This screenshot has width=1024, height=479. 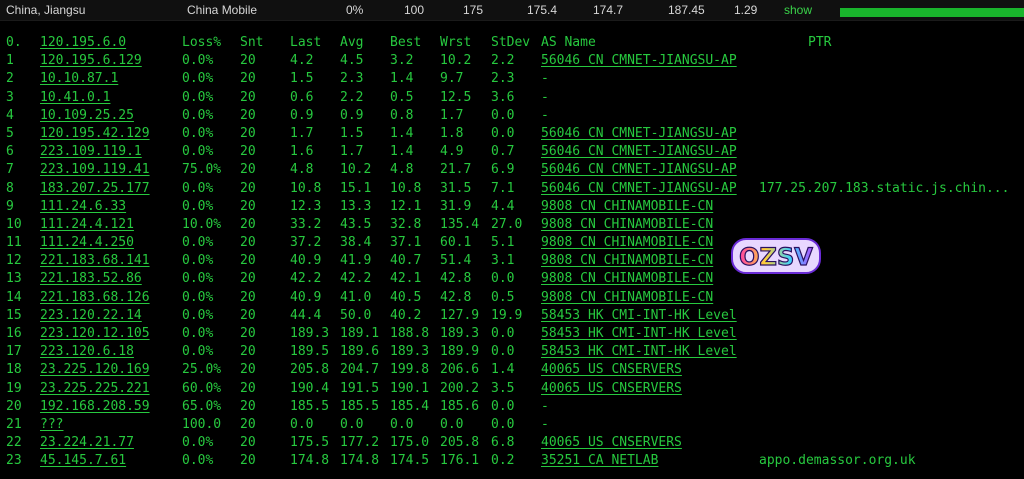 What do you see at coordinates (460, 333) in the screenshot?
I see `hop-worst: 189.3` at bounding box center [460, 333].